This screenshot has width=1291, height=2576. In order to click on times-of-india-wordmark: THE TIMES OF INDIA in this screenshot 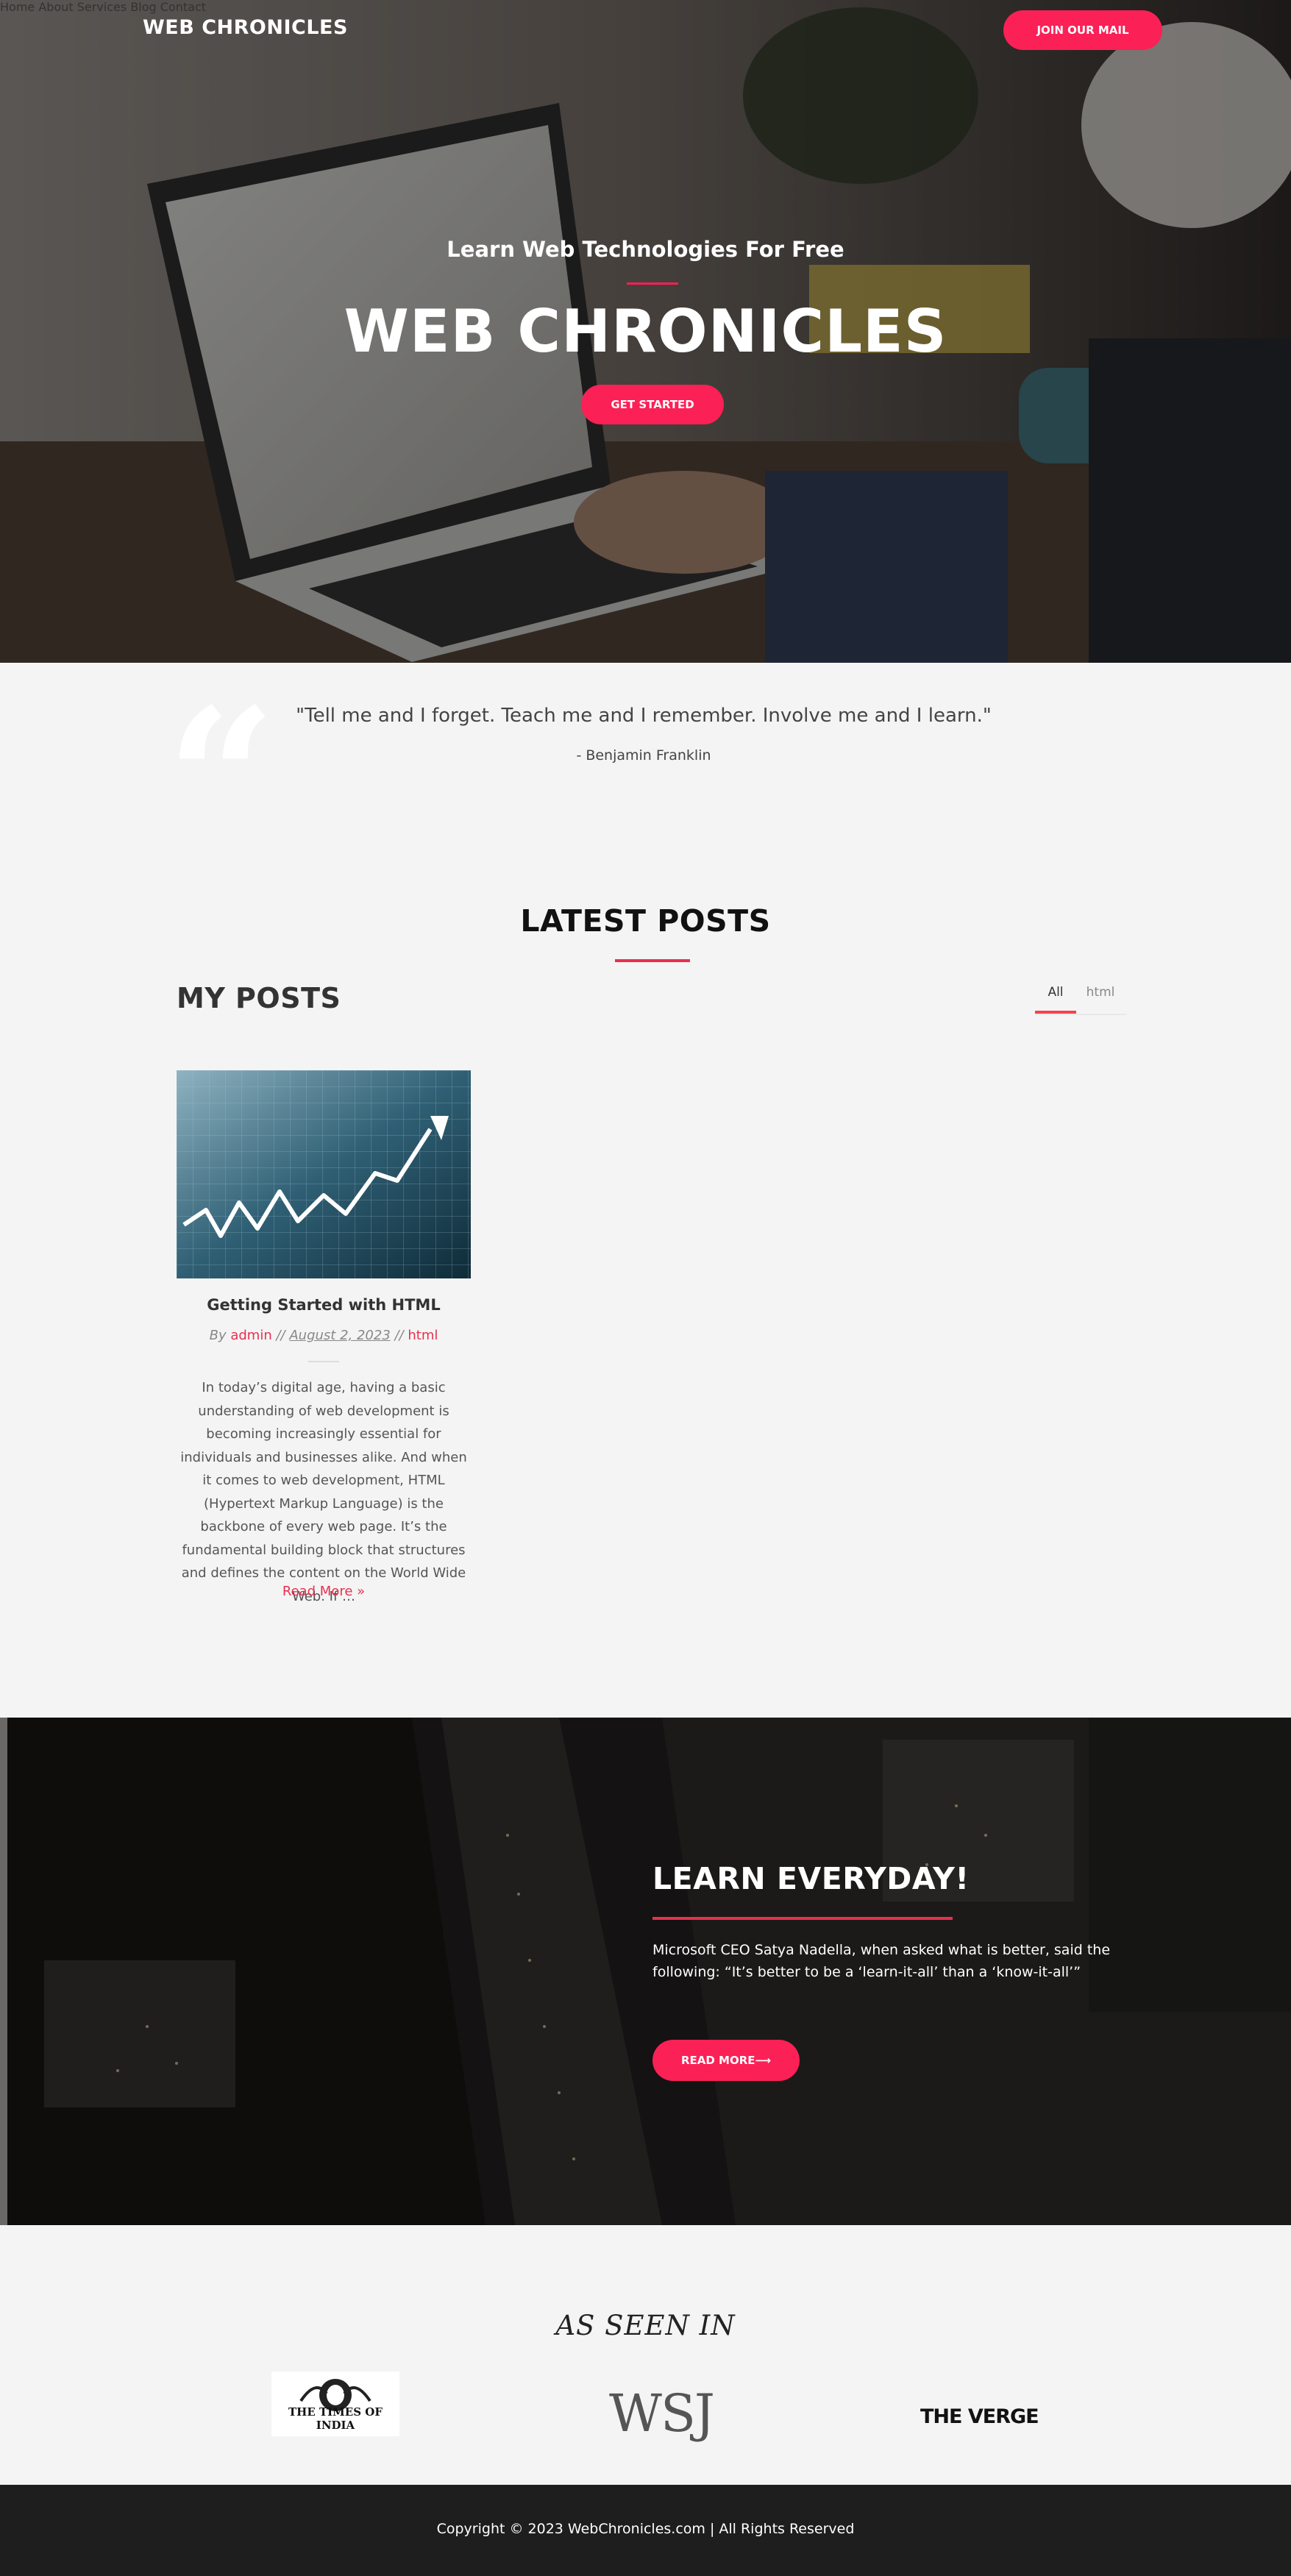, I will do `click(335, 2418)`.